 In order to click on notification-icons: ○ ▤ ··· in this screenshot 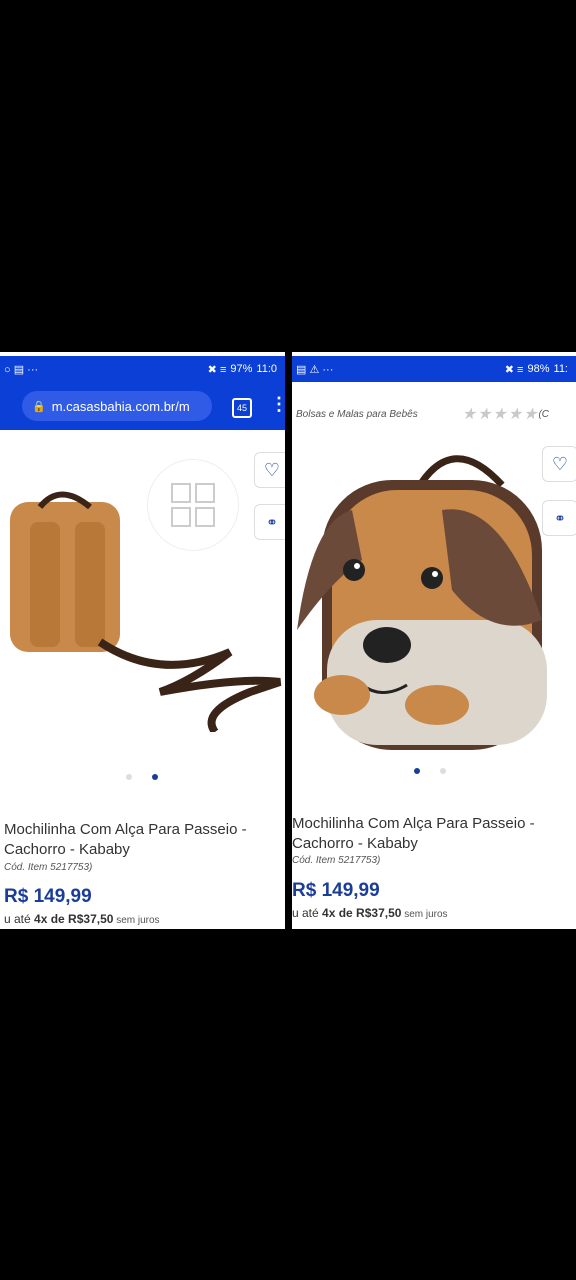, I will do `click(21, 369)`.